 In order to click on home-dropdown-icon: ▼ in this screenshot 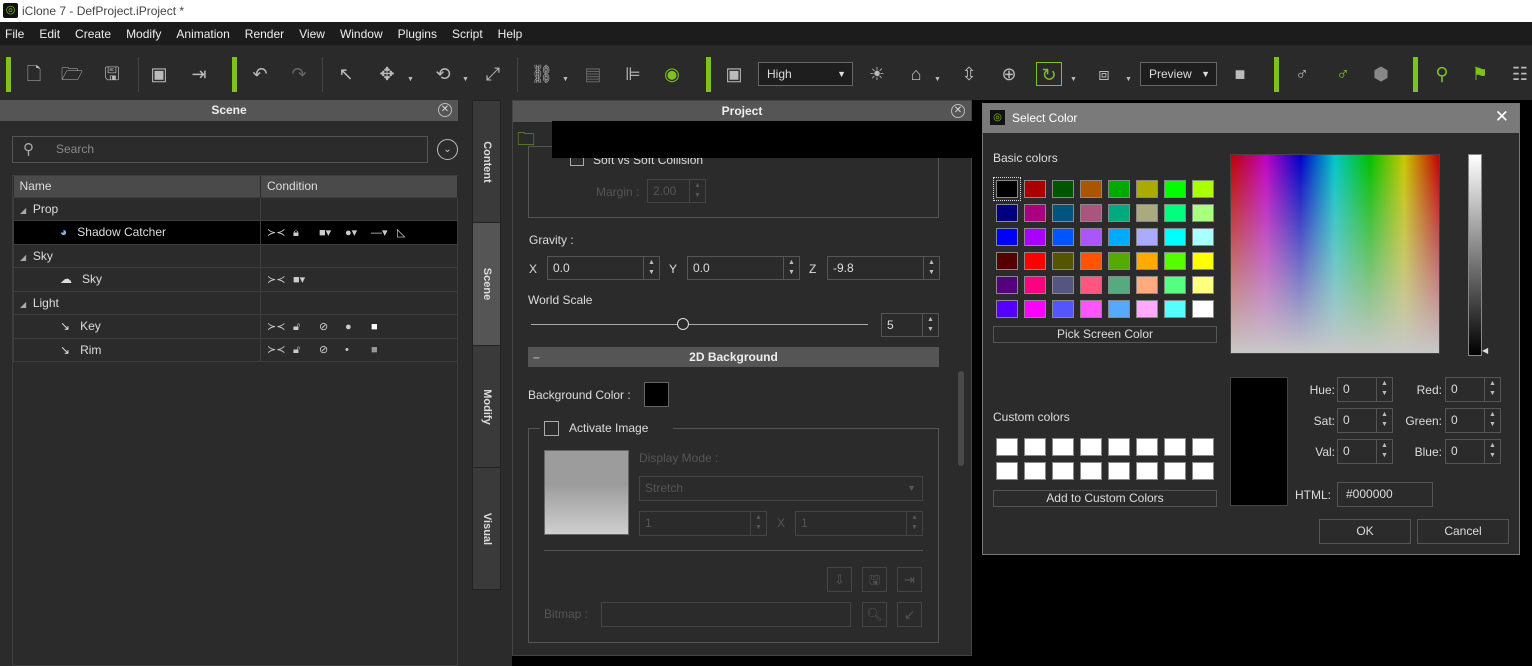, I will do `click(937, 79)`.